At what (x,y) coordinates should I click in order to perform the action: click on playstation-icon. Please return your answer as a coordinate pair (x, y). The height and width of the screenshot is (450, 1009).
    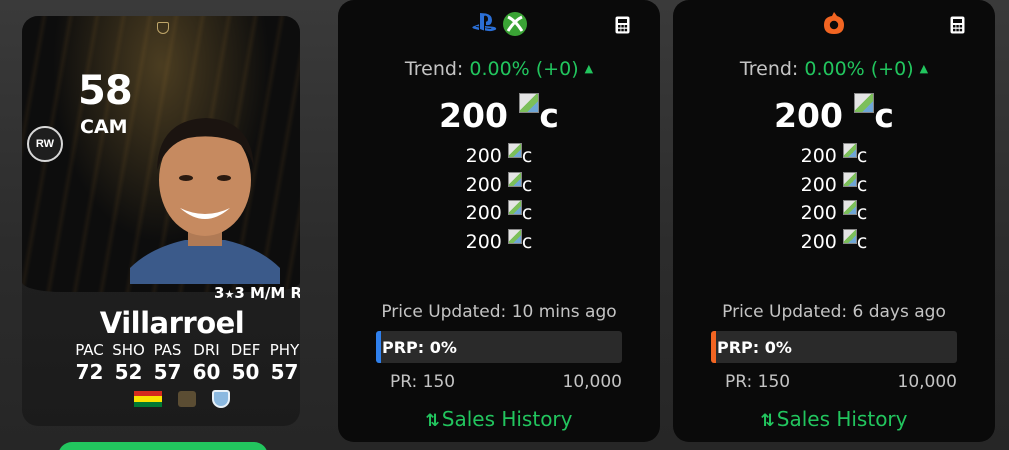
    Looking at the image, I should click on (484, 22).